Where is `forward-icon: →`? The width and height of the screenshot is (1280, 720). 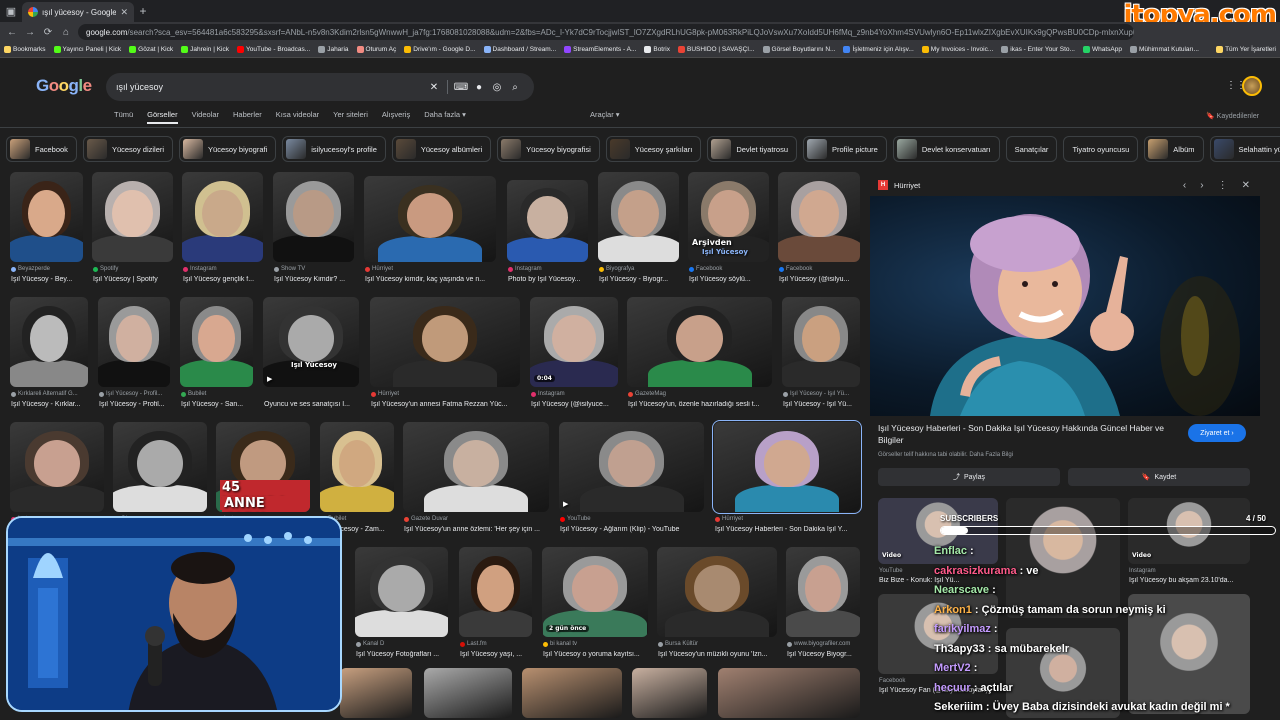
forward-icon: → is located at coordinates (30, 32).